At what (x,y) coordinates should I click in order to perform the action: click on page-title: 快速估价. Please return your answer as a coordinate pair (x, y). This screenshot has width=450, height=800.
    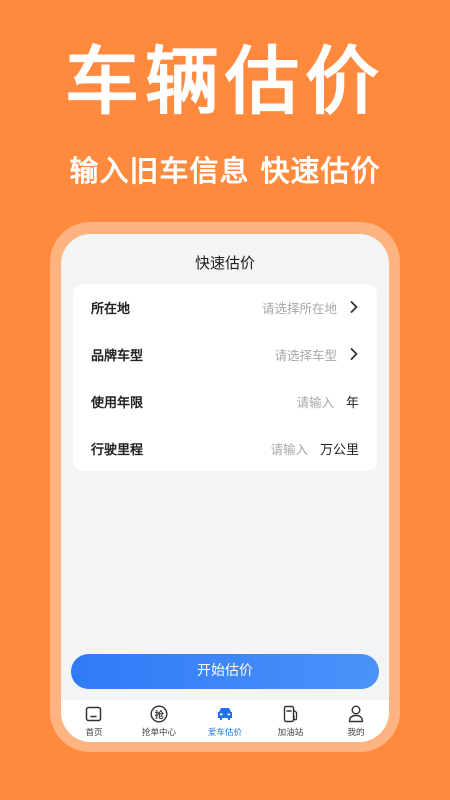
    Looking at the image, I should click on (224, 263).